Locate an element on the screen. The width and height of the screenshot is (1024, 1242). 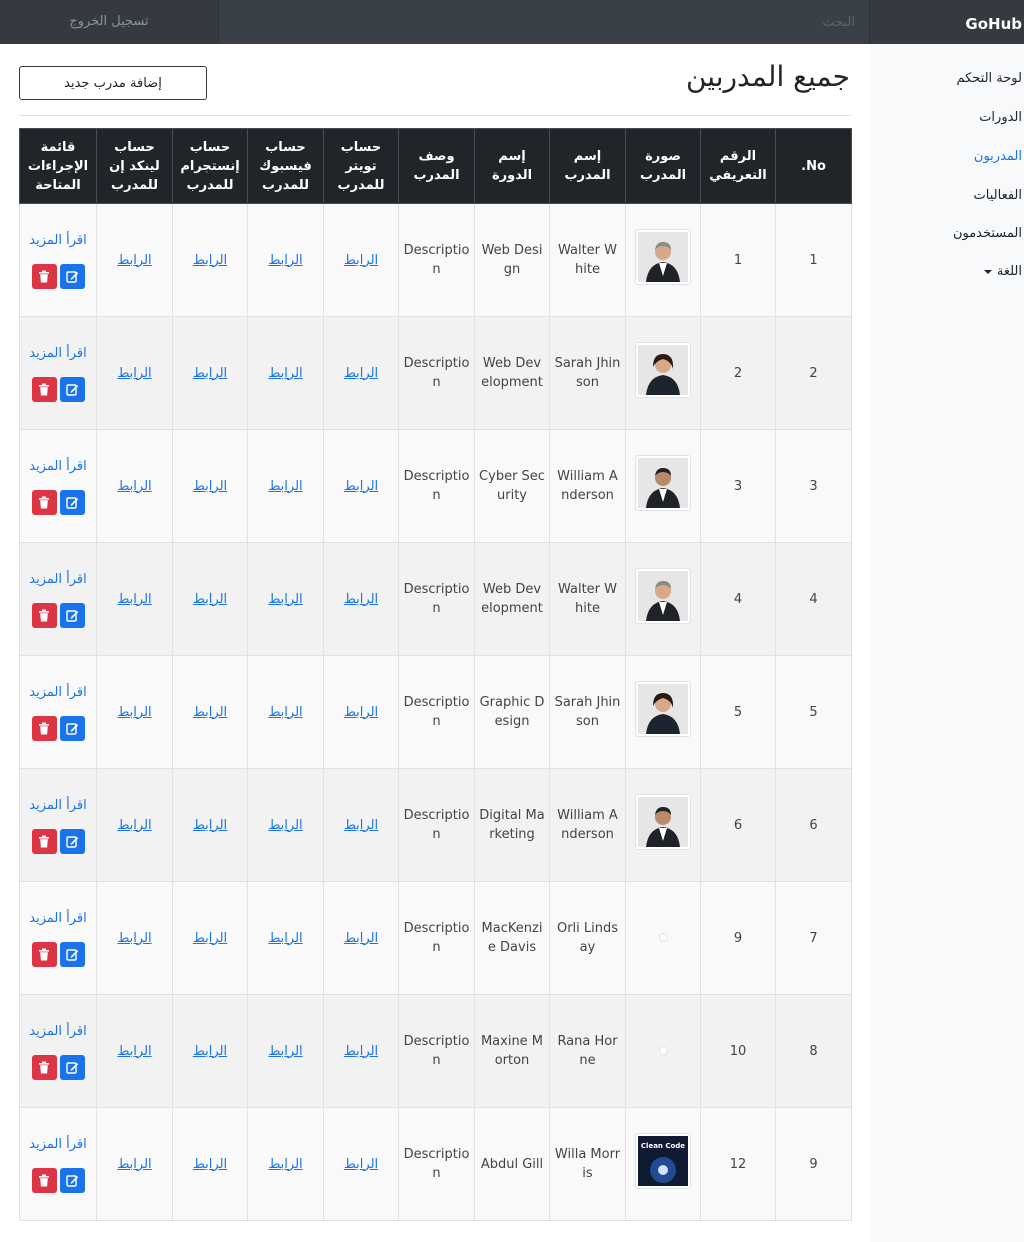
cell-id: 1 is located at coordinates (738, 260).